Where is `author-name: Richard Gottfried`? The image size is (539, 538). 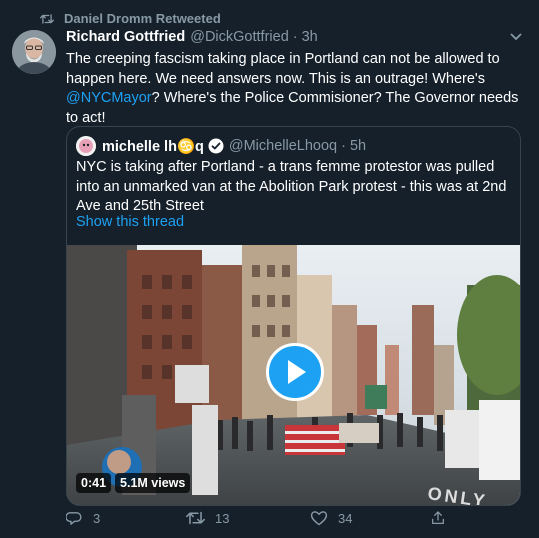 author-name: Richard Gottfried is located at coordinates (125, 37).